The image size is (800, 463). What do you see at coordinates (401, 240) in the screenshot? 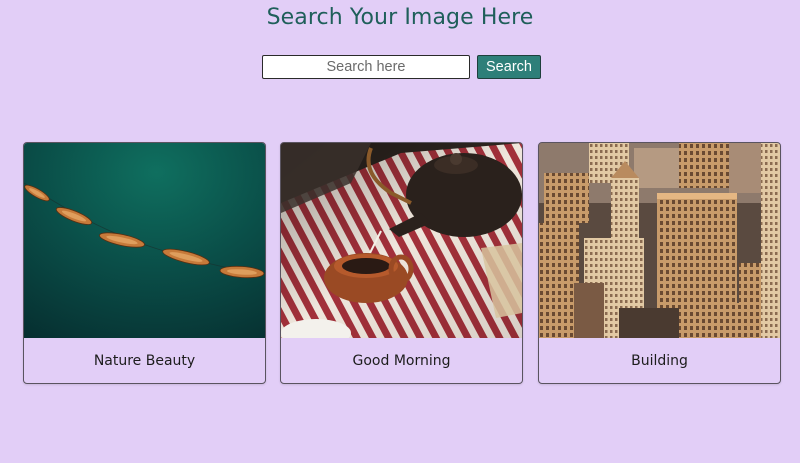
I see `card-image-teapot` at bounding box center [401, 240].